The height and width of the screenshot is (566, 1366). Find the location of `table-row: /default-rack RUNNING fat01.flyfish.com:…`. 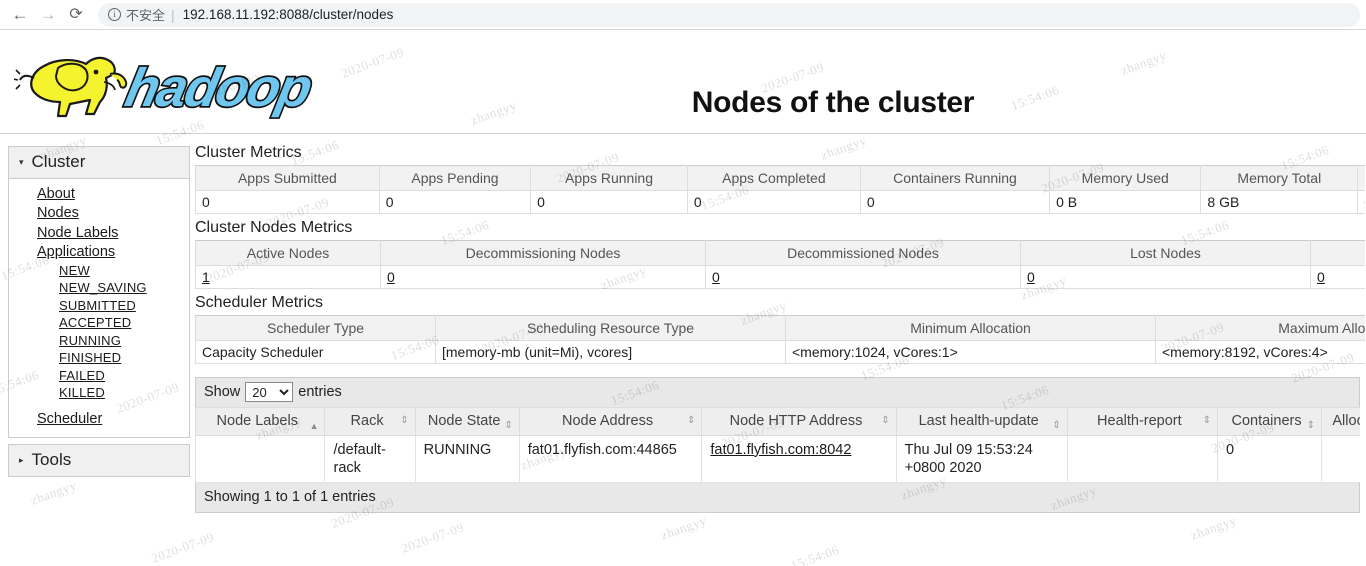

table-row: /default-rack RUNNING fat01.flyfish.com:… is located at coordinates (777, 458).